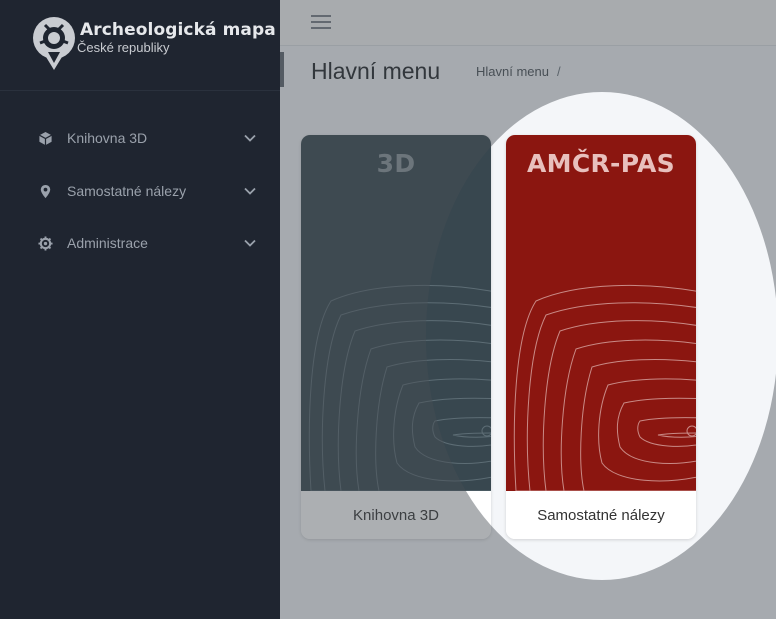 The height and width of the screenshot is (619, 776). I want to click on page-header: Hlavní menu Hlavní menu /, so click(528, 71).